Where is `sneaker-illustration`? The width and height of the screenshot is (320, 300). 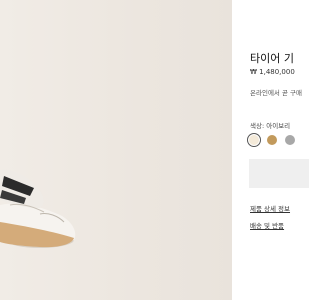
sneaker-illustration is located at coordinates (38, 208).